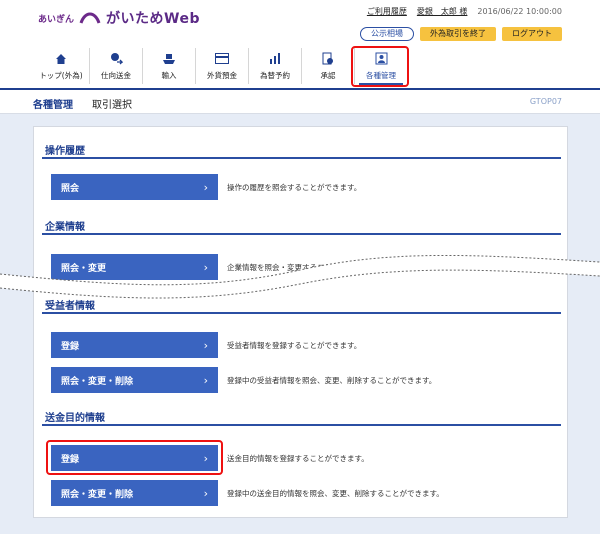 The image size is (600, 534). What do you see at coordinates (328, 59) in the screenshot?
I see `approval-icon` at bounding box center [328, 59].